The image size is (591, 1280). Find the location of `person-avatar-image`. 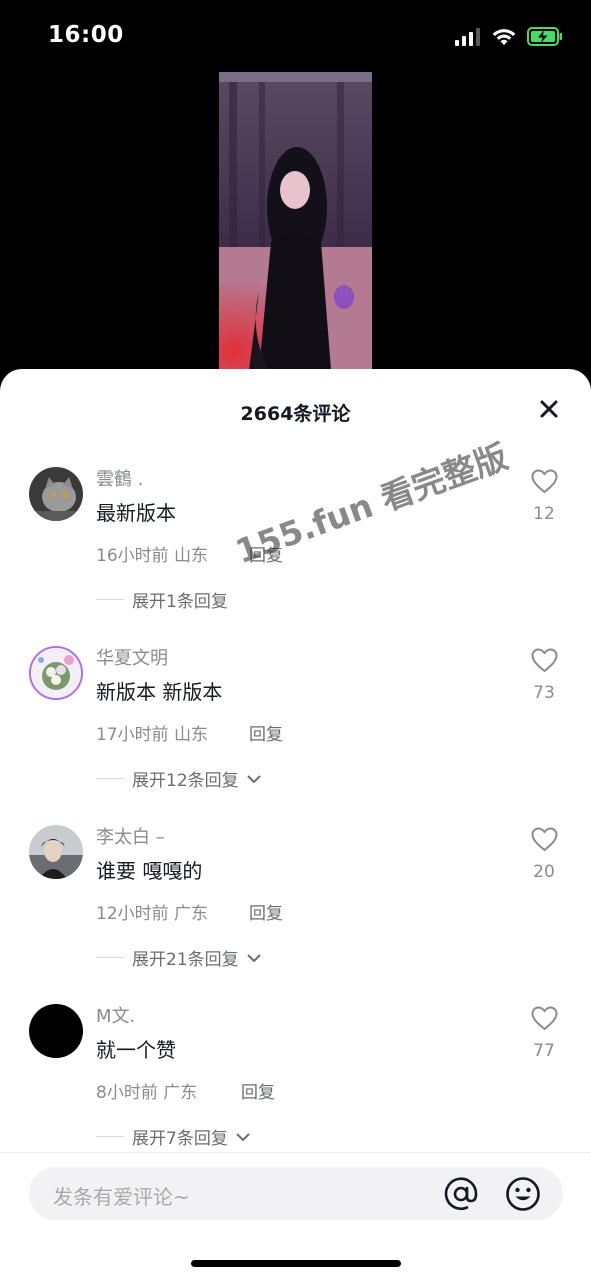

person-avatar-image is located at coordinates (56, 852).